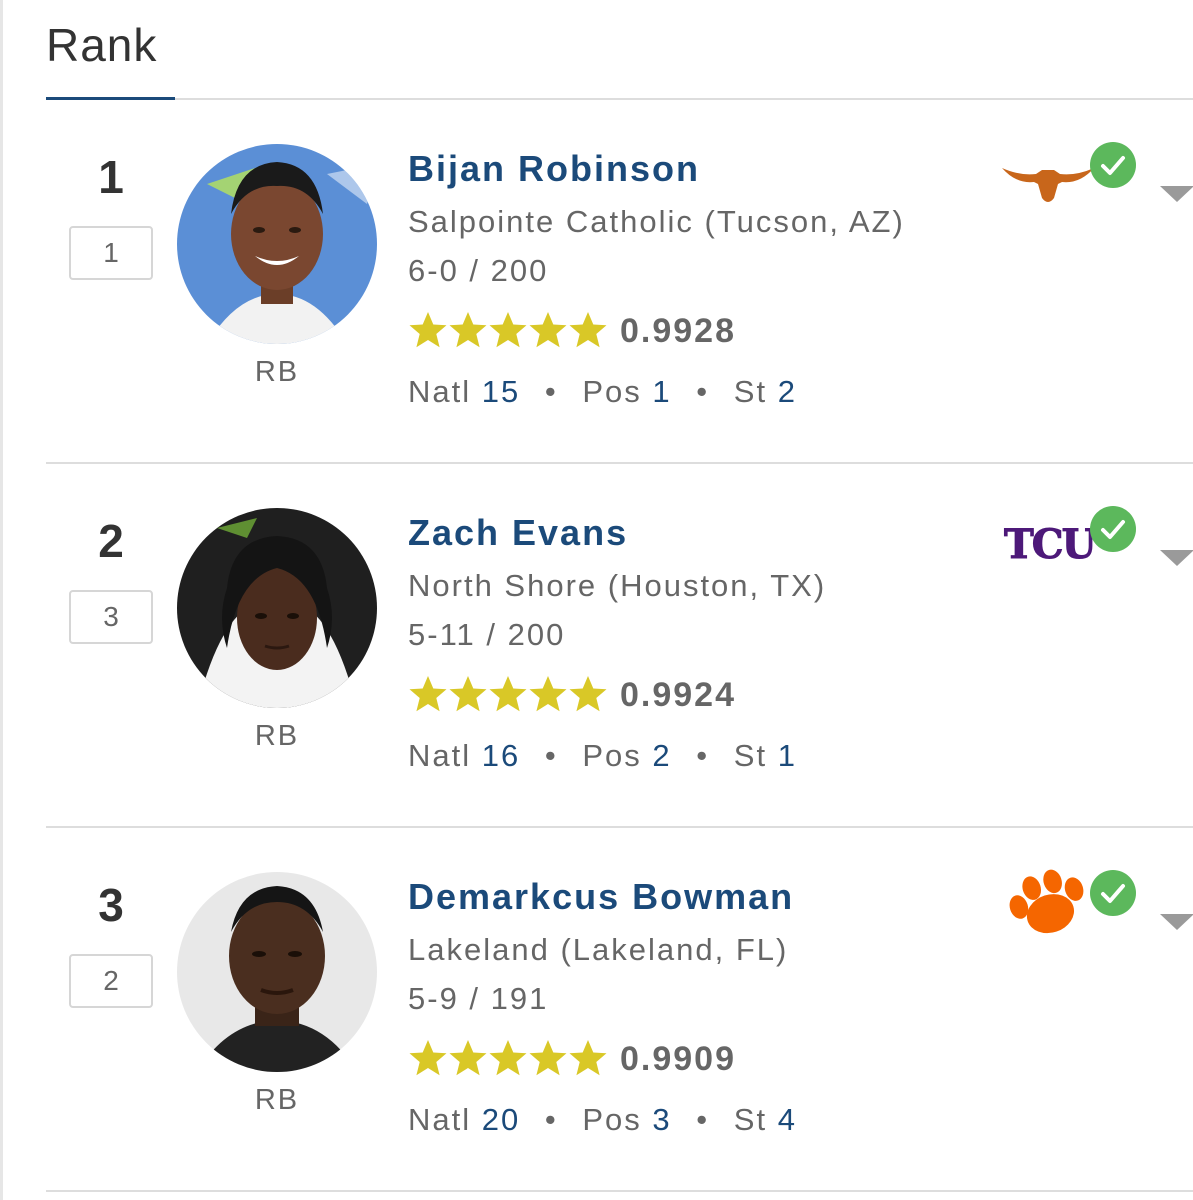 The width and height of the screenshot is (1193, 1200). I want to click on player-name-link: Demarkcus Bowman, so click(601, 897).